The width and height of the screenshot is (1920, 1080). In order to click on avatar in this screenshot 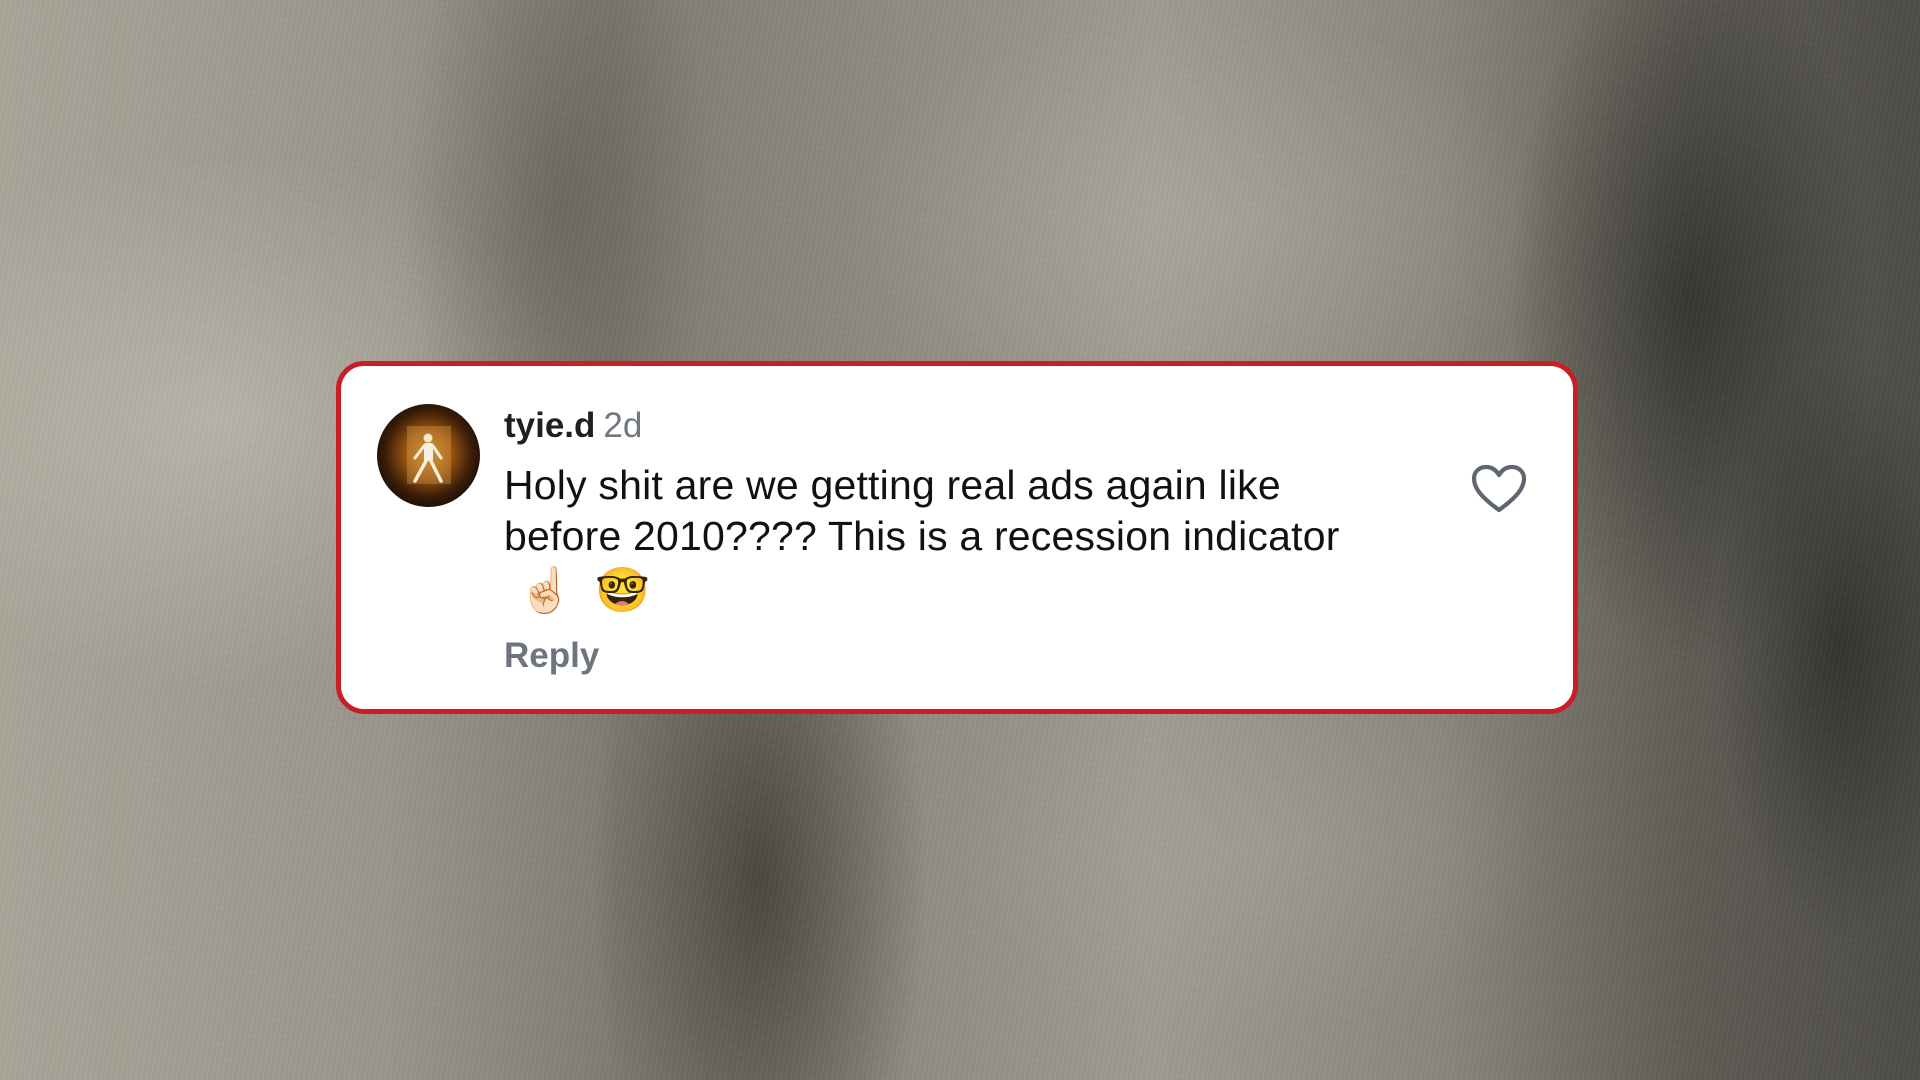, I will do `click(428, 455)`.